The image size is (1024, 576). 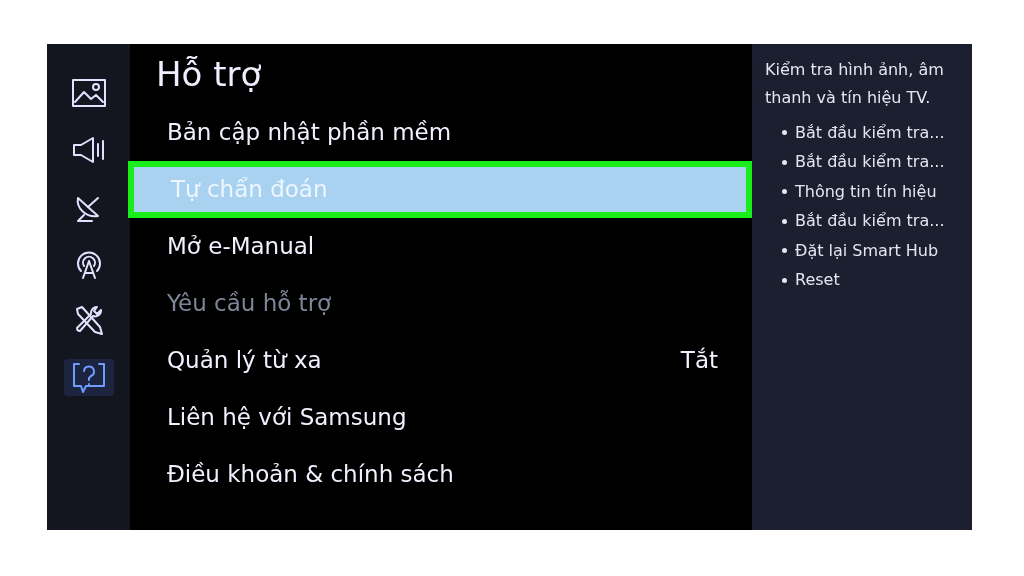 What do you see at coordinates (88, 92) in the screenshot?
I see `picture-icon` at bounding box center [88, 92].